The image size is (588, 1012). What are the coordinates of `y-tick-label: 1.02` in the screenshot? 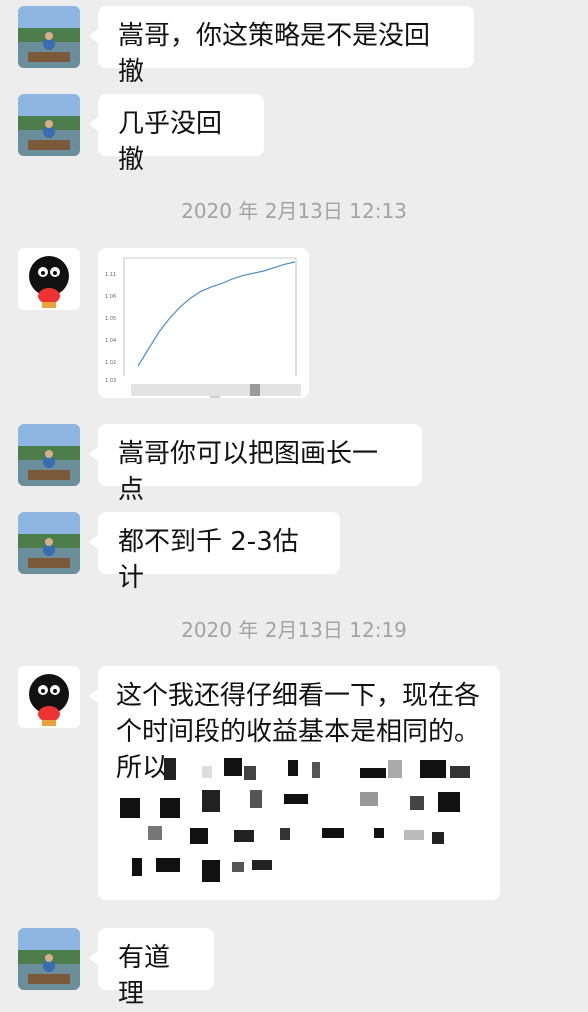 It's located at (110, 363).